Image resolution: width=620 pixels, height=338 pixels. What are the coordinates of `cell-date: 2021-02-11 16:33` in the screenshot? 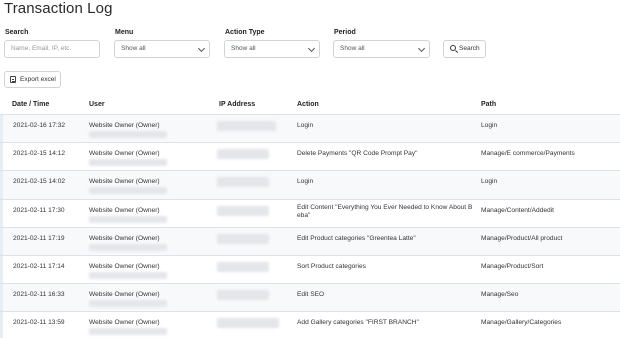 It's located at (39, 295).